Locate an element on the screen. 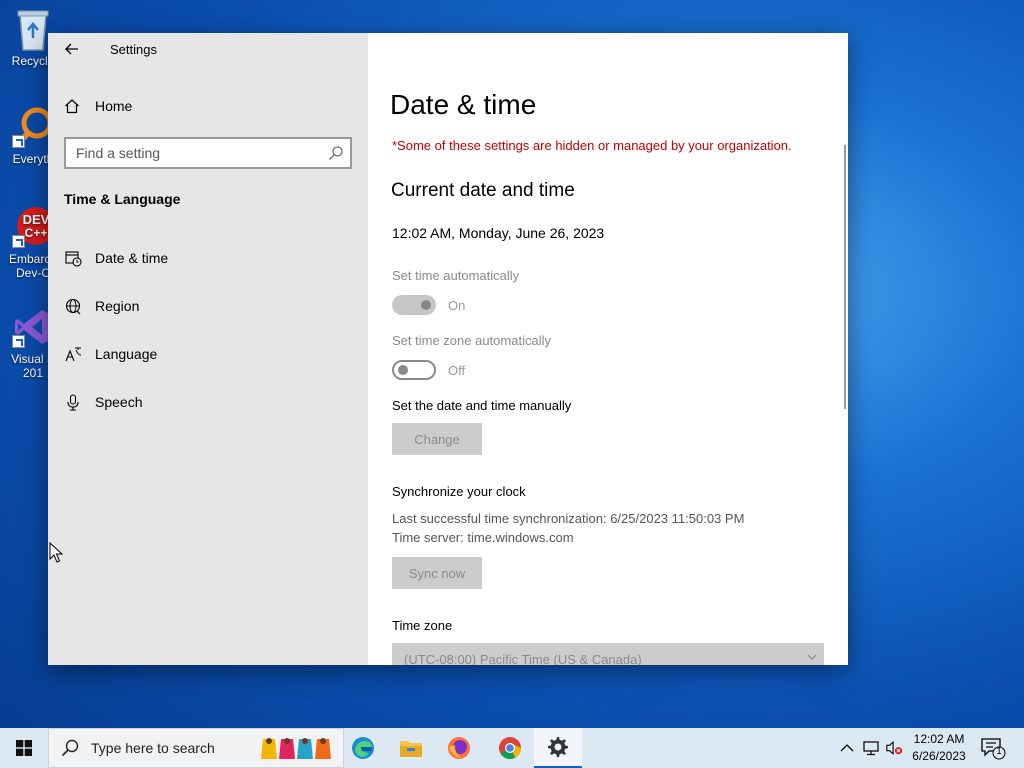 The height and width of the screenshot is (768, 1024). time-zone-select: (UTC-08:00) Pacific Time (US & Canada) is located at coordinates (608, 654).